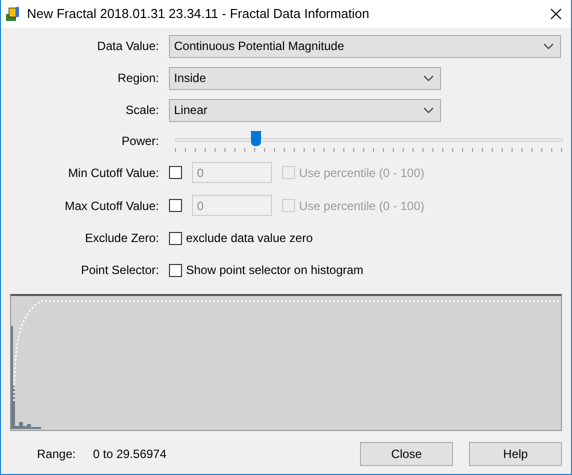 The width and height of the screenshot is (572, 475). Describe the element at coordinates (305, 110) in the screenshot. I see `dropdown: Linear` at that location.